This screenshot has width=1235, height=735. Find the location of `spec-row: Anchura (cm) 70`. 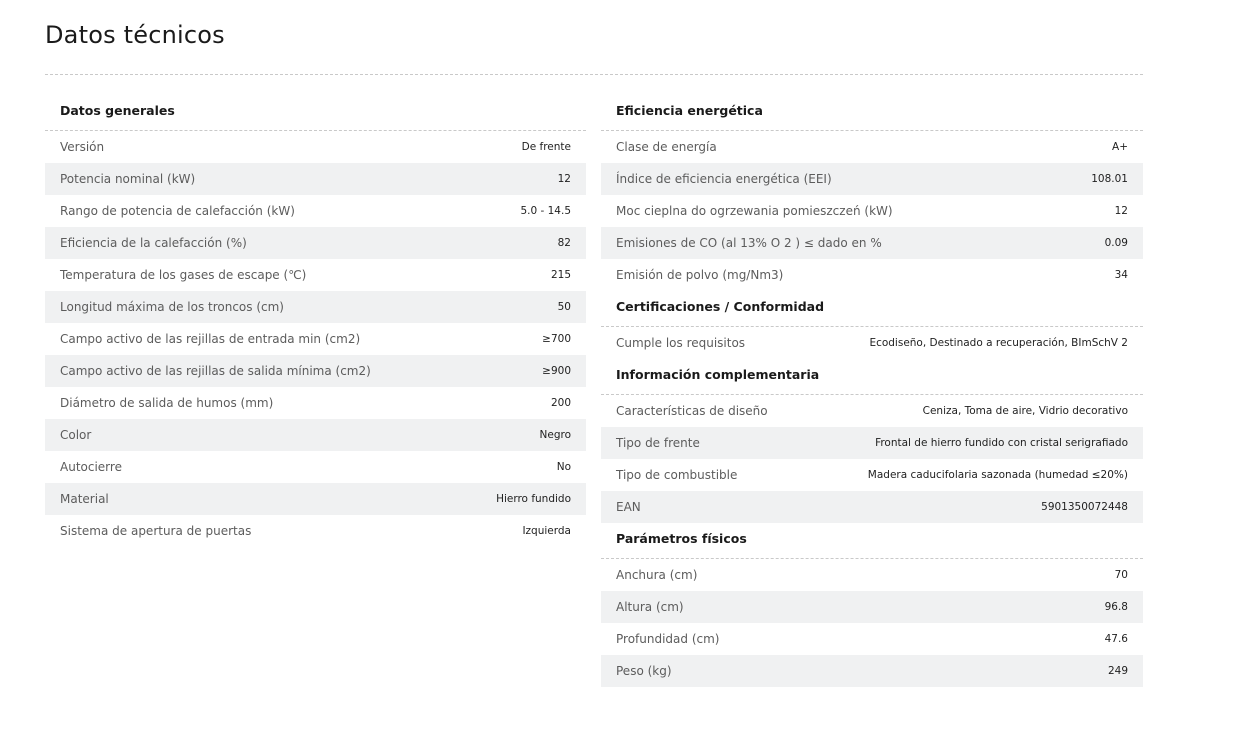

spec-row: Anchura (cm) 70 is located at coordinates (872, 575).